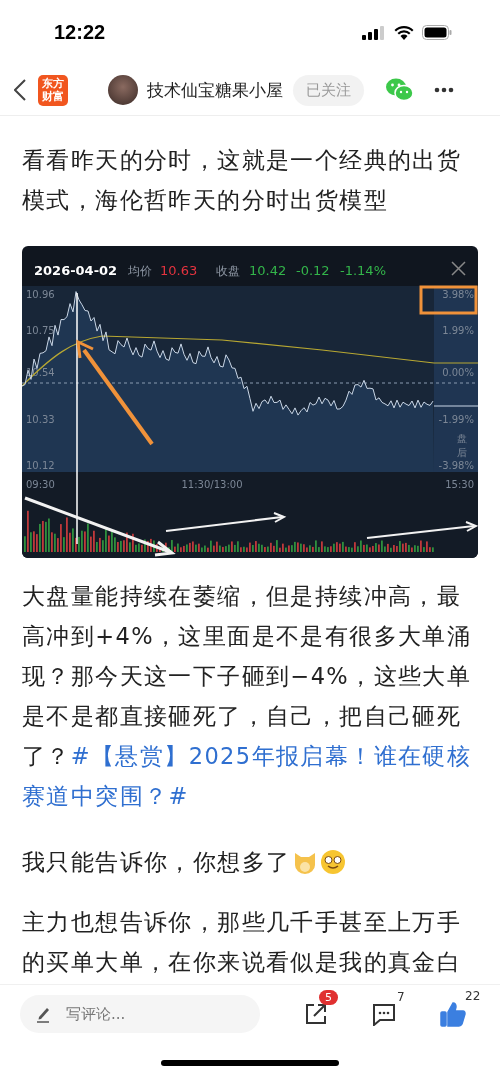 The width and height of the screenshot is (500, 1083). What do you see at coordinates (462, 445) in the screenshot?
I see `after-hours-label: 盘后` at bounding box center [462, 445].